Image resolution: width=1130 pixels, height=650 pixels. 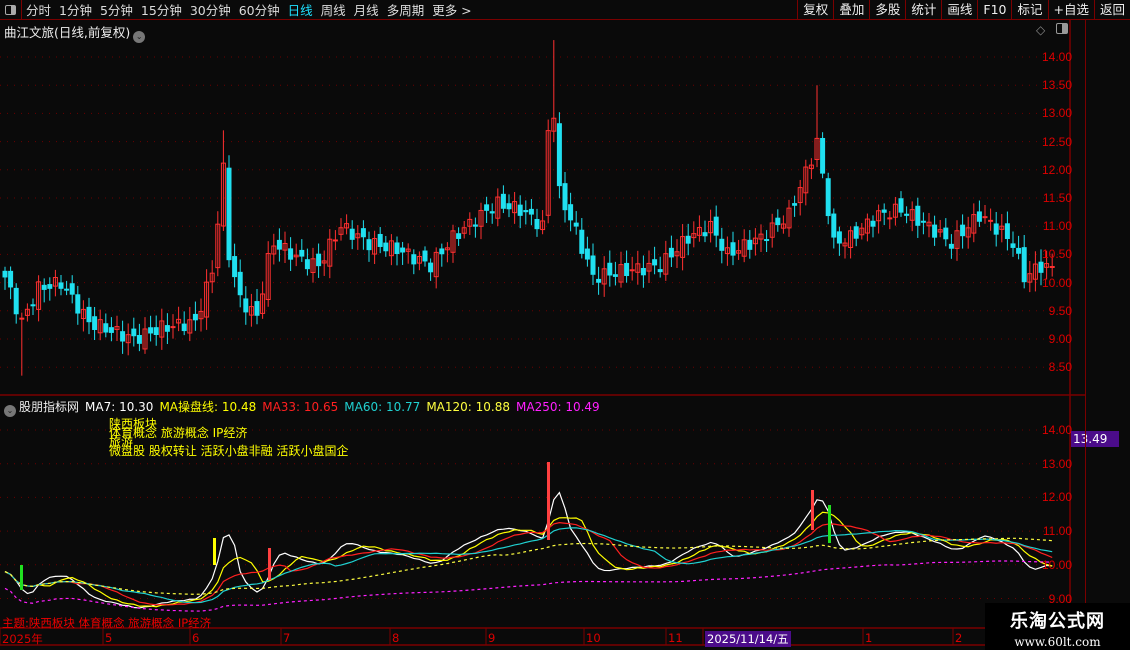 I want to click on ma-label: MA250: 10.49, so click(x=558, y=407).